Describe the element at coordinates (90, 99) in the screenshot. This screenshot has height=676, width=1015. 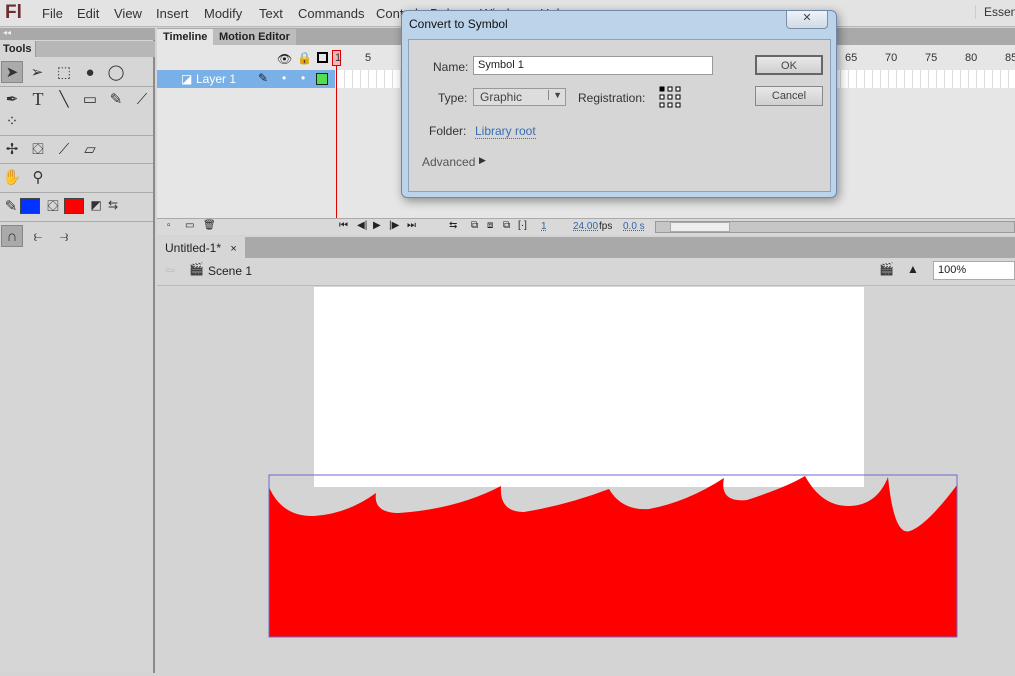
I see `rectangle-tool-icon: ▭` at that location.